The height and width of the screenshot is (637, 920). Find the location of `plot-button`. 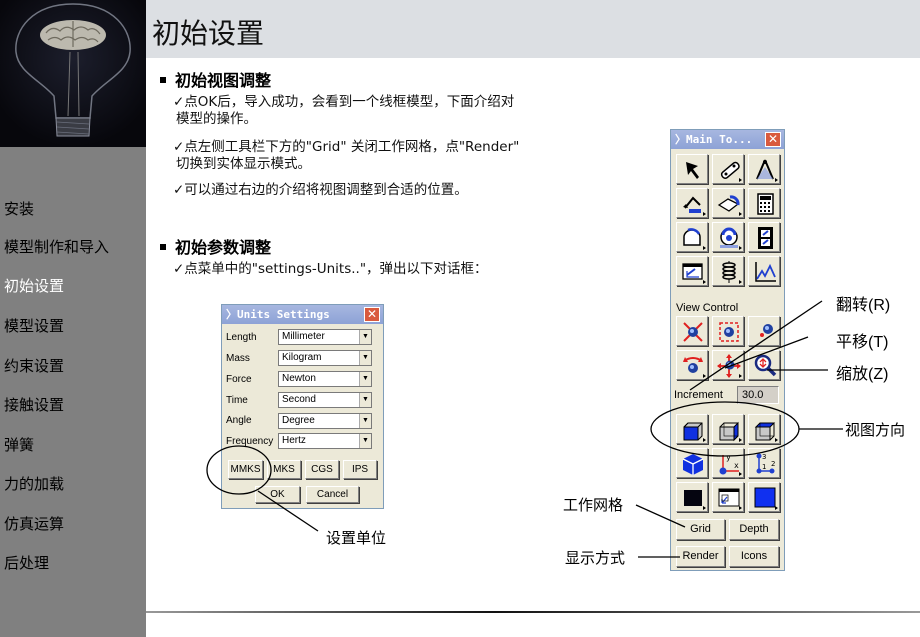

plot-button is located at coordinates (764, 271).